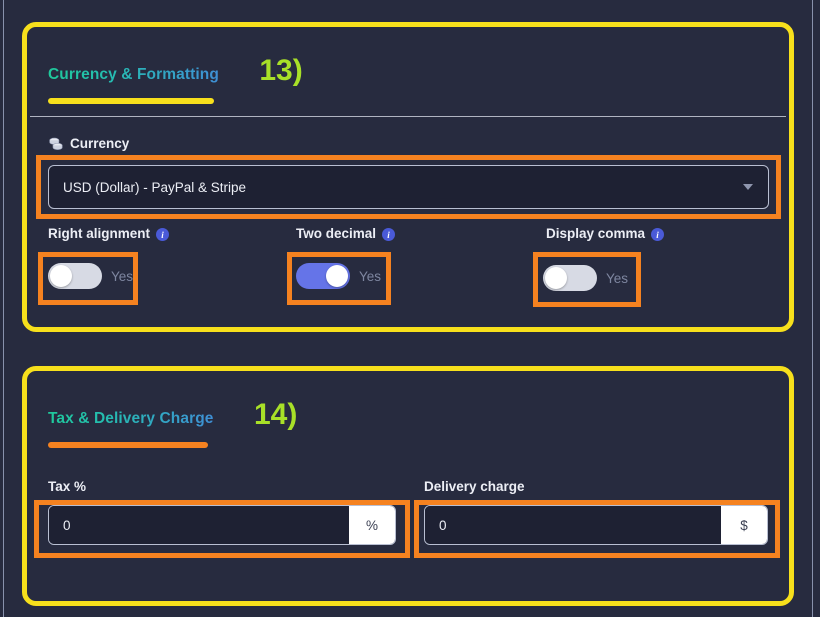 The image size is (820, 617). What do you see at coordinates (573, 525) in the screenshot?
I see `delivery-input` at bounding box center [573, 525].